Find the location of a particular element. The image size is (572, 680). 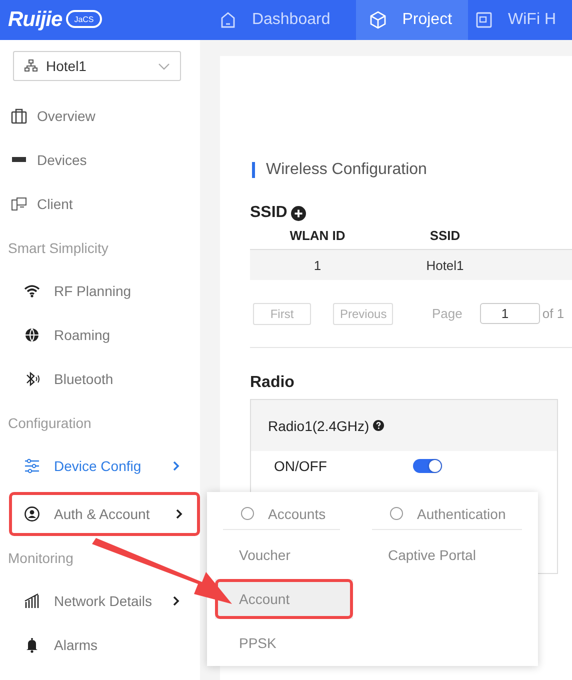

user-circle-icon is located at coordinates (32, 514).